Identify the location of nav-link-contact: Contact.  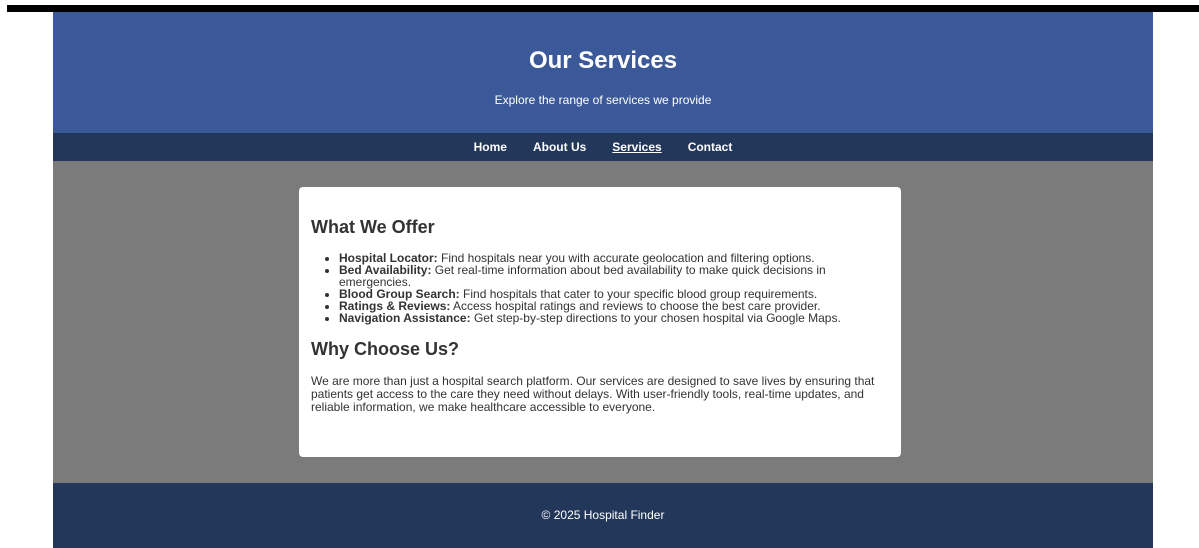
(710, 147).